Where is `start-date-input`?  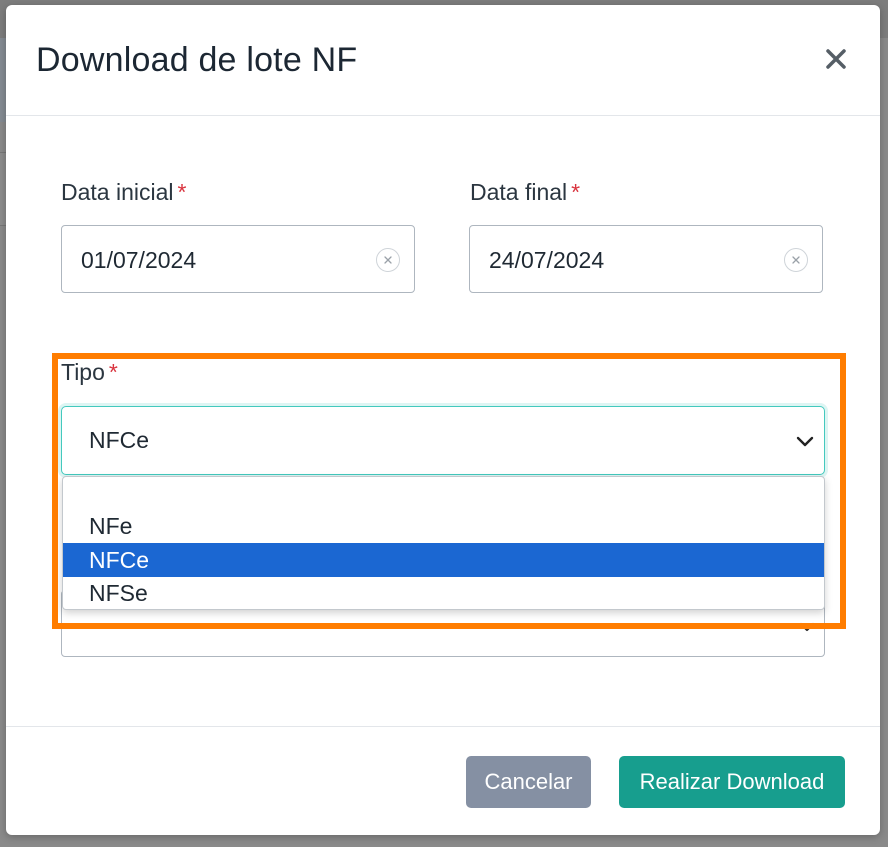 start-date-input is located at coordinates (221, 260).